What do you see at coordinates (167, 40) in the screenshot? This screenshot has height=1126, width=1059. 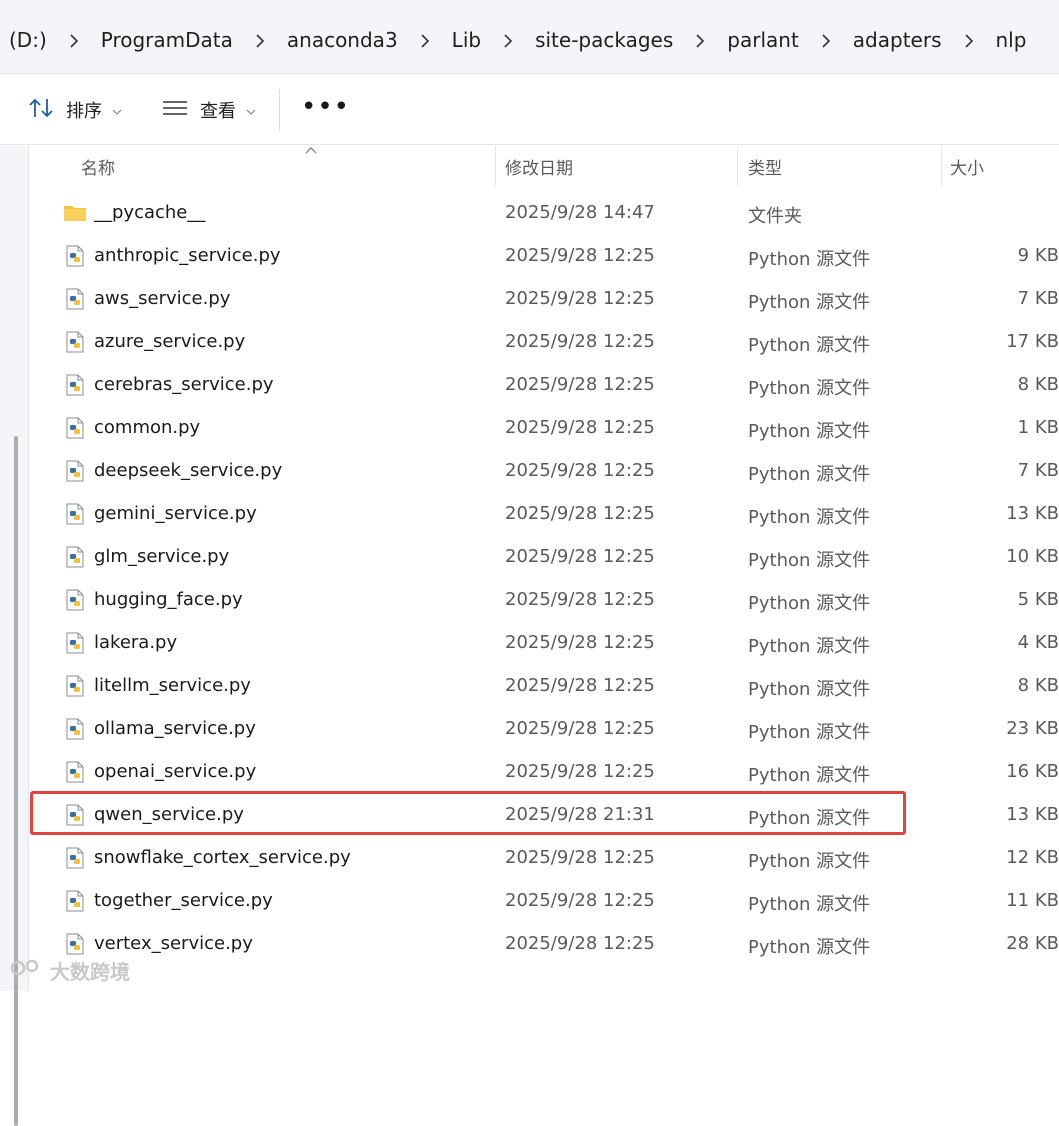 I see `breadcrumb-item: ProgramData` at bounding box center [167, 40].